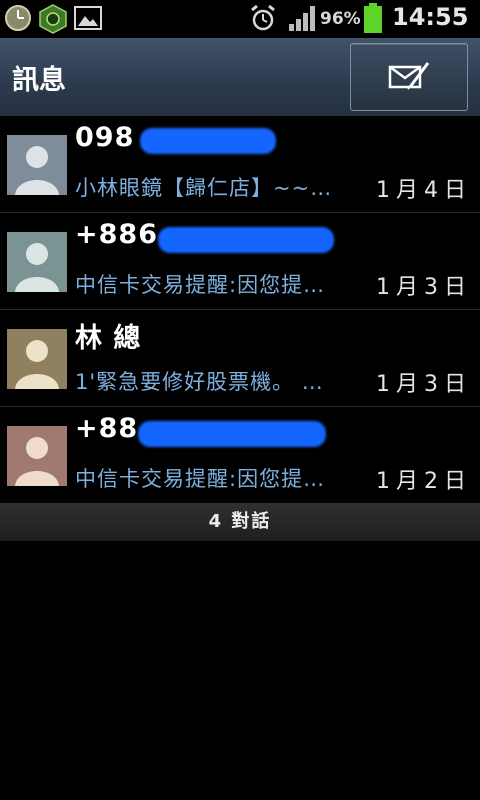 The width and height of the screenshot is (480, 800). What do you see at coordinates (240, 164) in the screenshot?
I see `conversation-row: 098 小林眼鏡【歸仁店】~~… 1月4日` at bounding box center [240, 164].